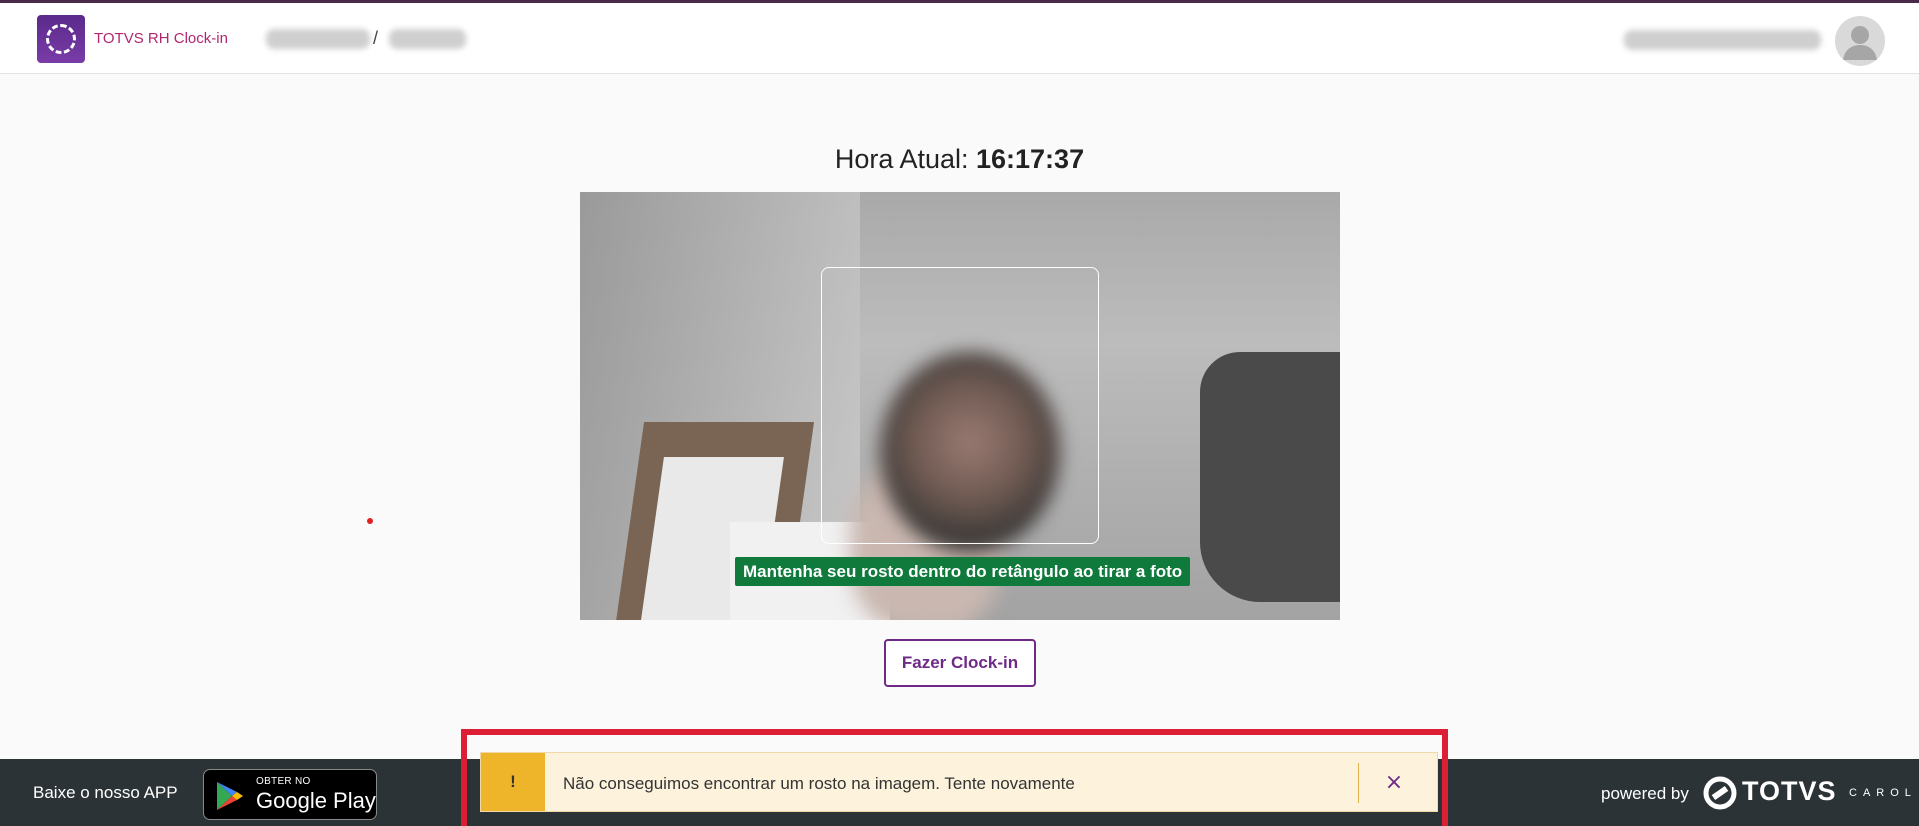  Describe the element at coordinates (1720, 793) in the screenshot. I see `totvs-logo-icon` at that location.